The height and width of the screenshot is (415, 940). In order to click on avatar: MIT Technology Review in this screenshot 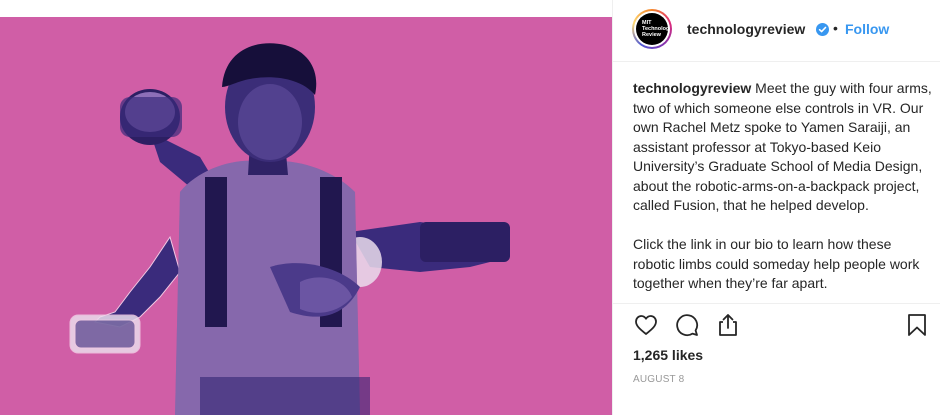, I will do `click(652, 29)`.